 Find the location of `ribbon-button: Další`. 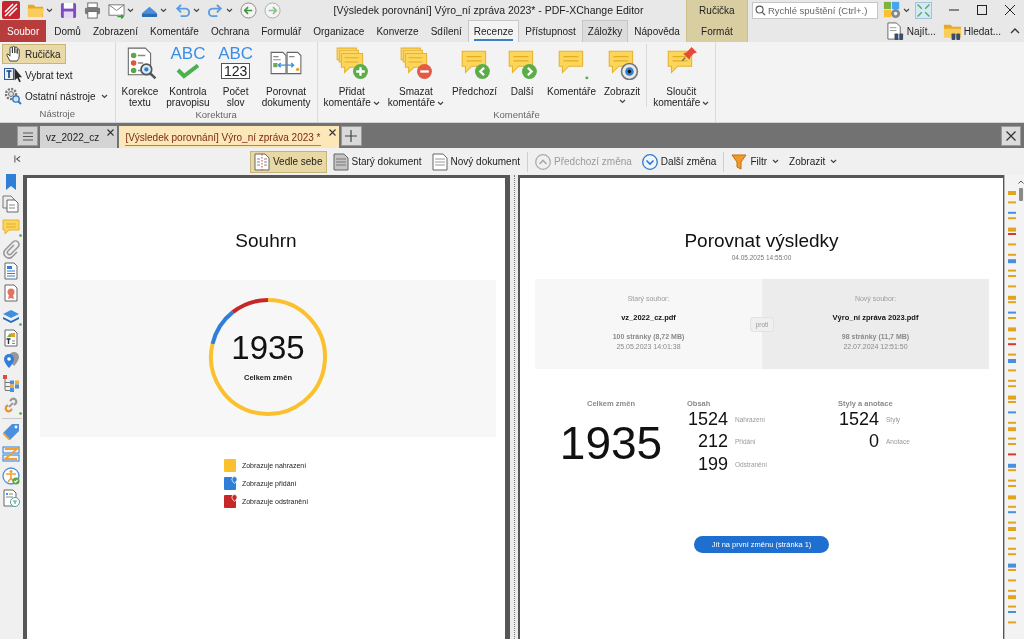

ribbon-button: Další is located at coordinates (522, 75).